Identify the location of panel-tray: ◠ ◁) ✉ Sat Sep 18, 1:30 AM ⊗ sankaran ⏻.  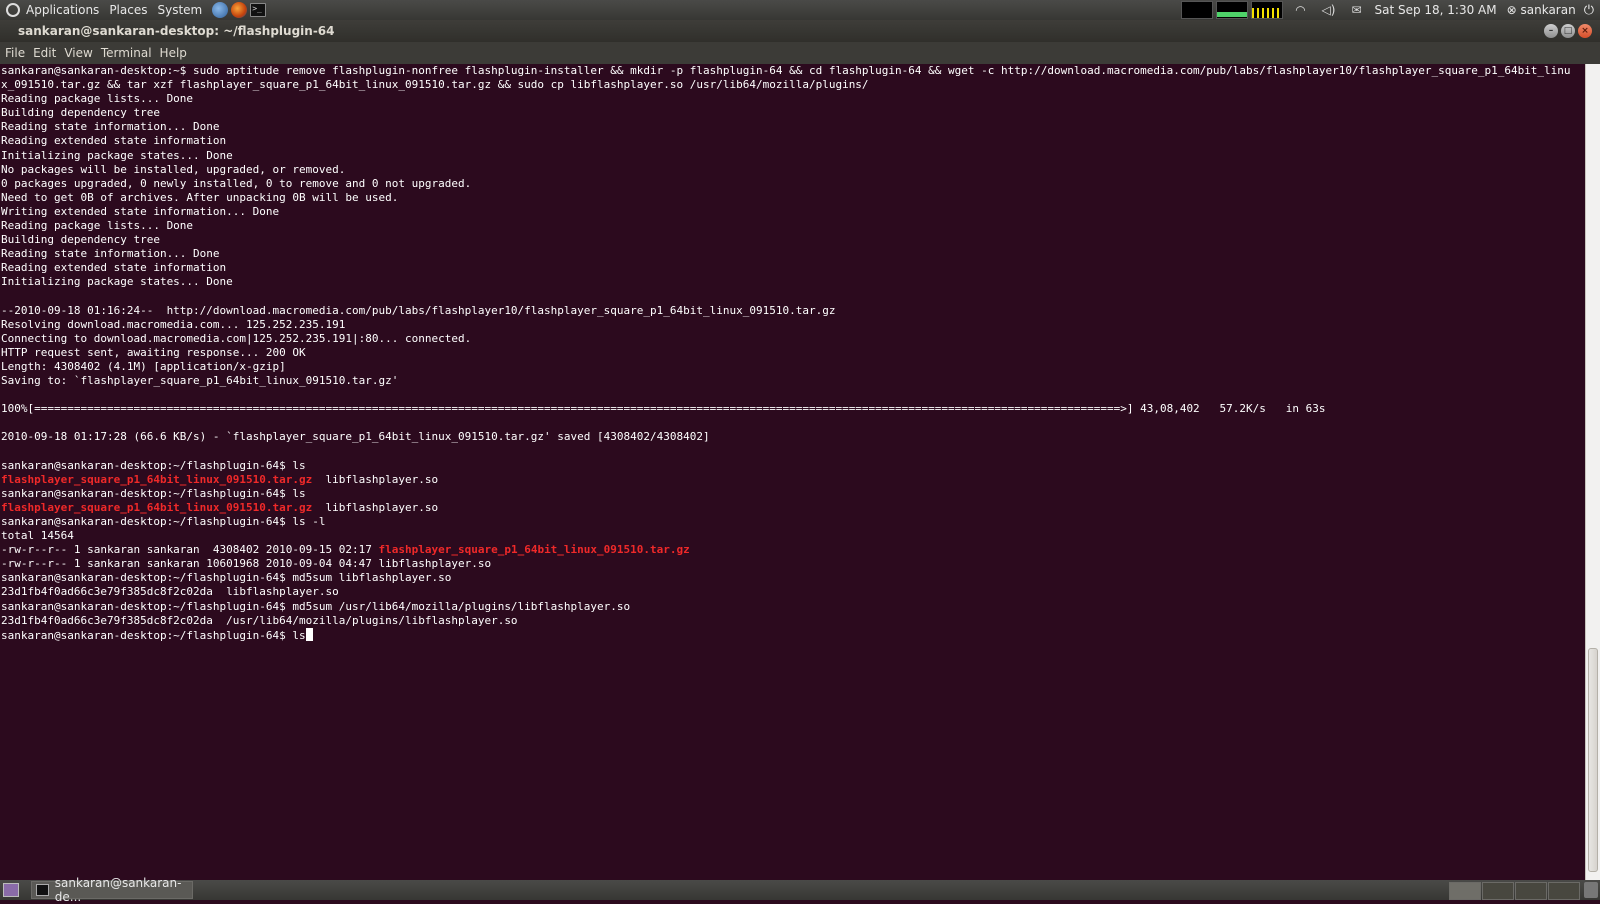
(1390, 10).